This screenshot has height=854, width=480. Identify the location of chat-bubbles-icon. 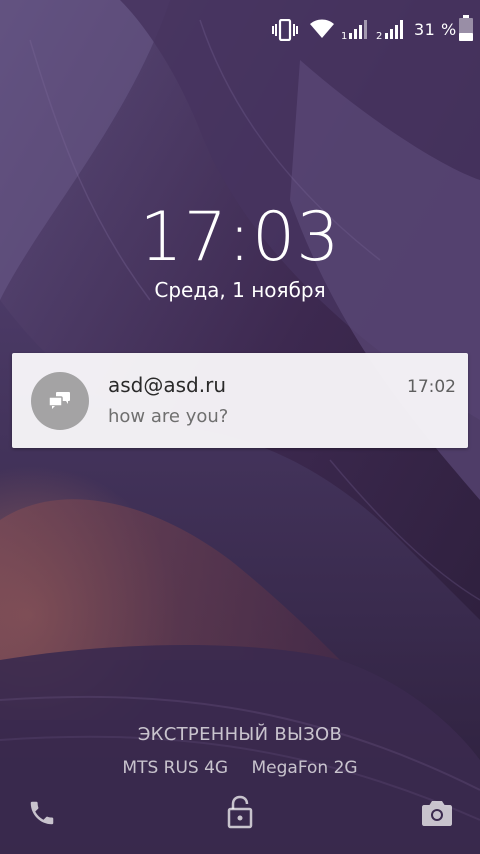
(59, 400).